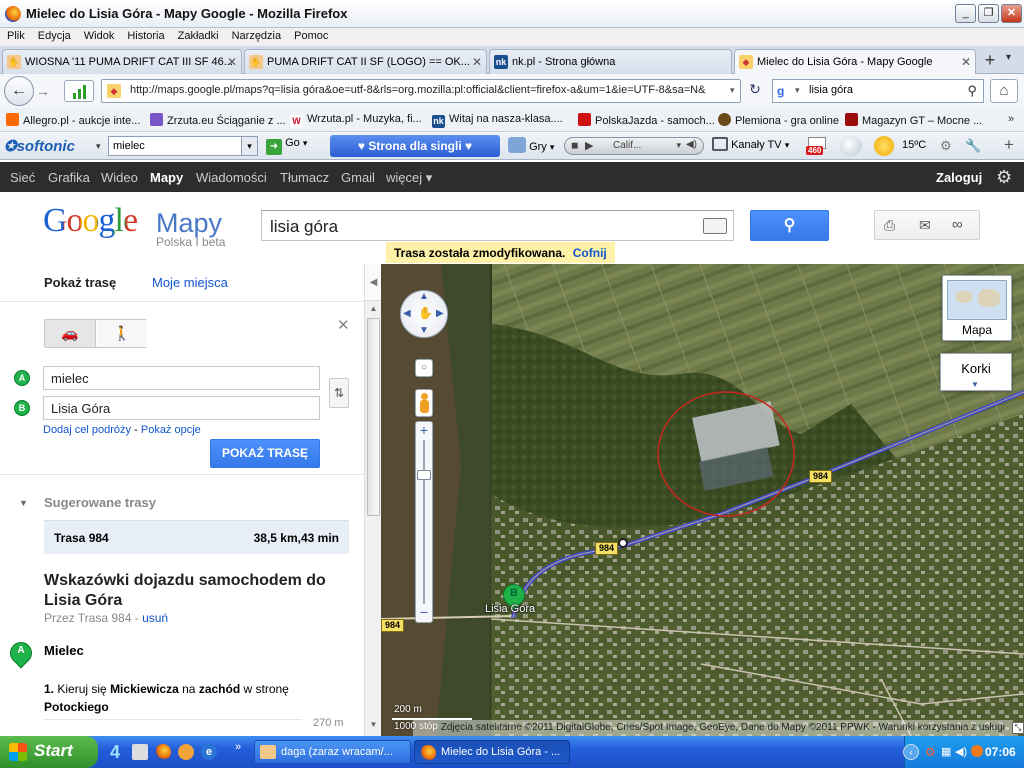 This screenshot has height=768, width=1024. I want to click on route-option: Trasa 984 38,5 km,43 min, so click(196, 537).